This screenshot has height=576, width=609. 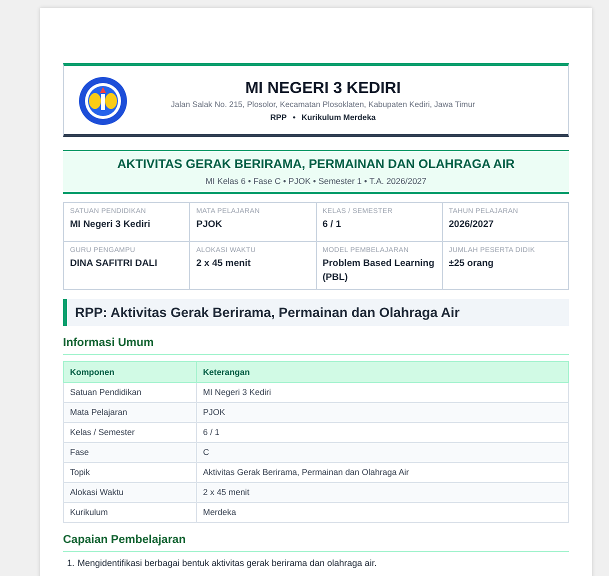 I want to click on info-value: DINA SAFITRI DALI, so click(x=114, y=264).